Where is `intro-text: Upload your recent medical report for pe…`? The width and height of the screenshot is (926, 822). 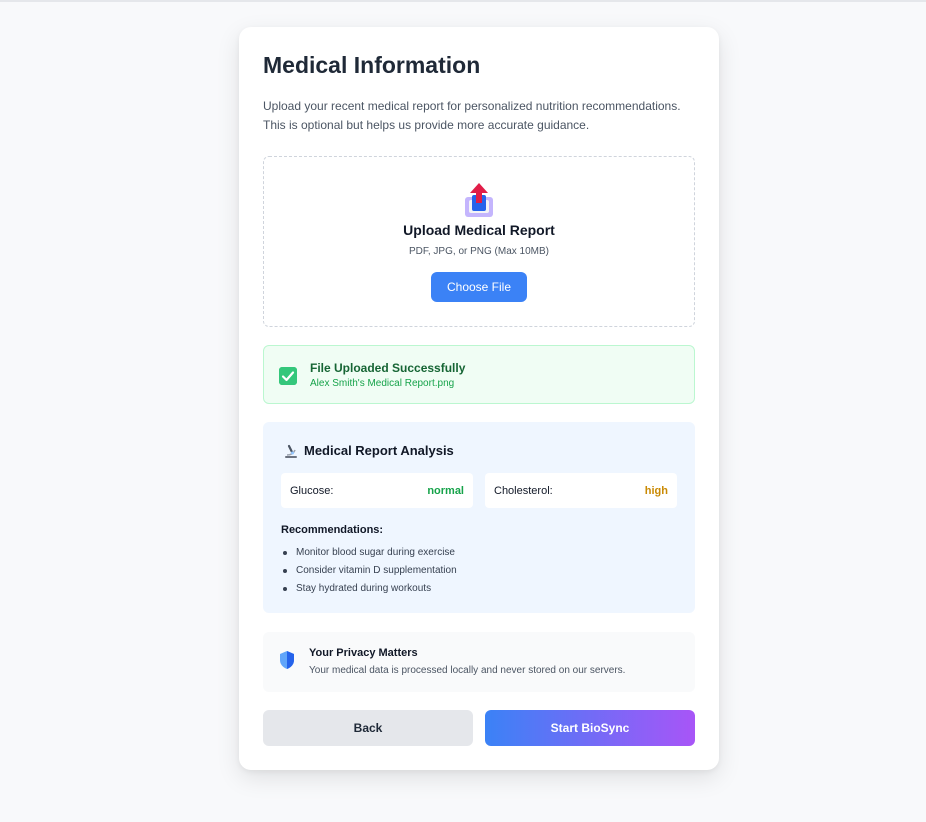
intro-text: Upload your recent medical report for pe… is located at coordinates (472, 115).